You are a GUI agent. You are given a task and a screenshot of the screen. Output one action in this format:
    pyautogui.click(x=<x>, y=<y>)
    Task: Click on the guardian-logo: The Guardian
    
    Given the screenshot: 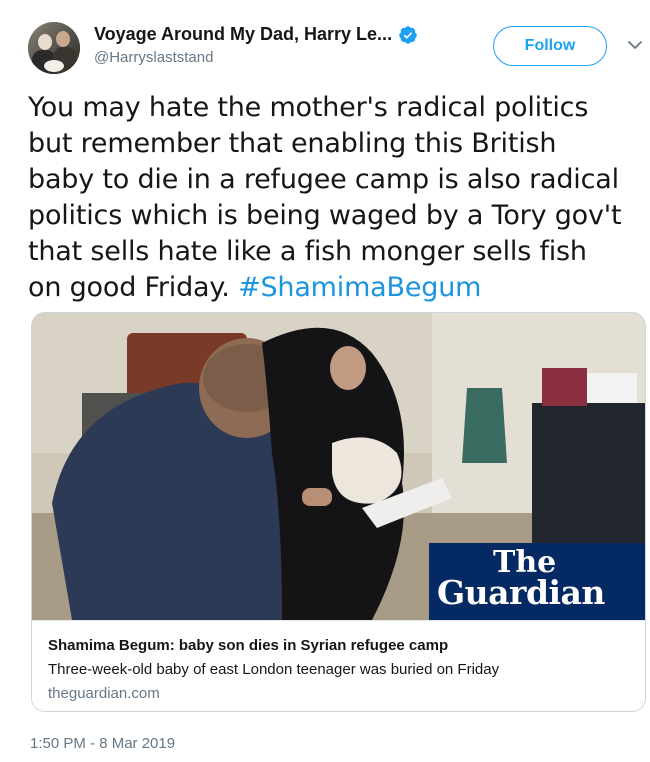 What is the action you would take?
    pyautogui.click(x=537, y=581)
    